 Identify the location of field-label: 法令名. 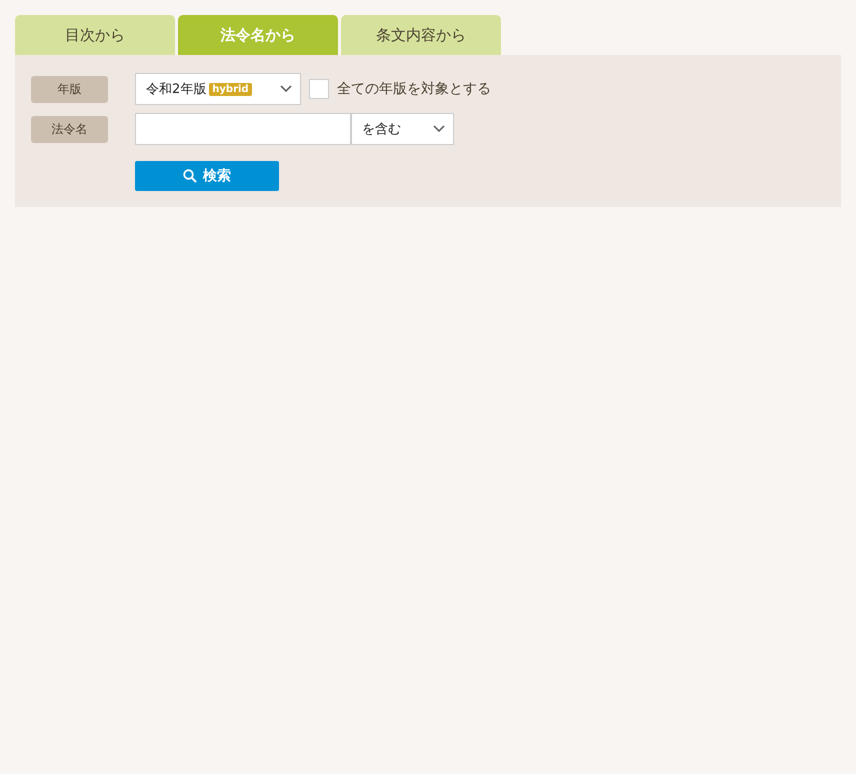
(69, 129).